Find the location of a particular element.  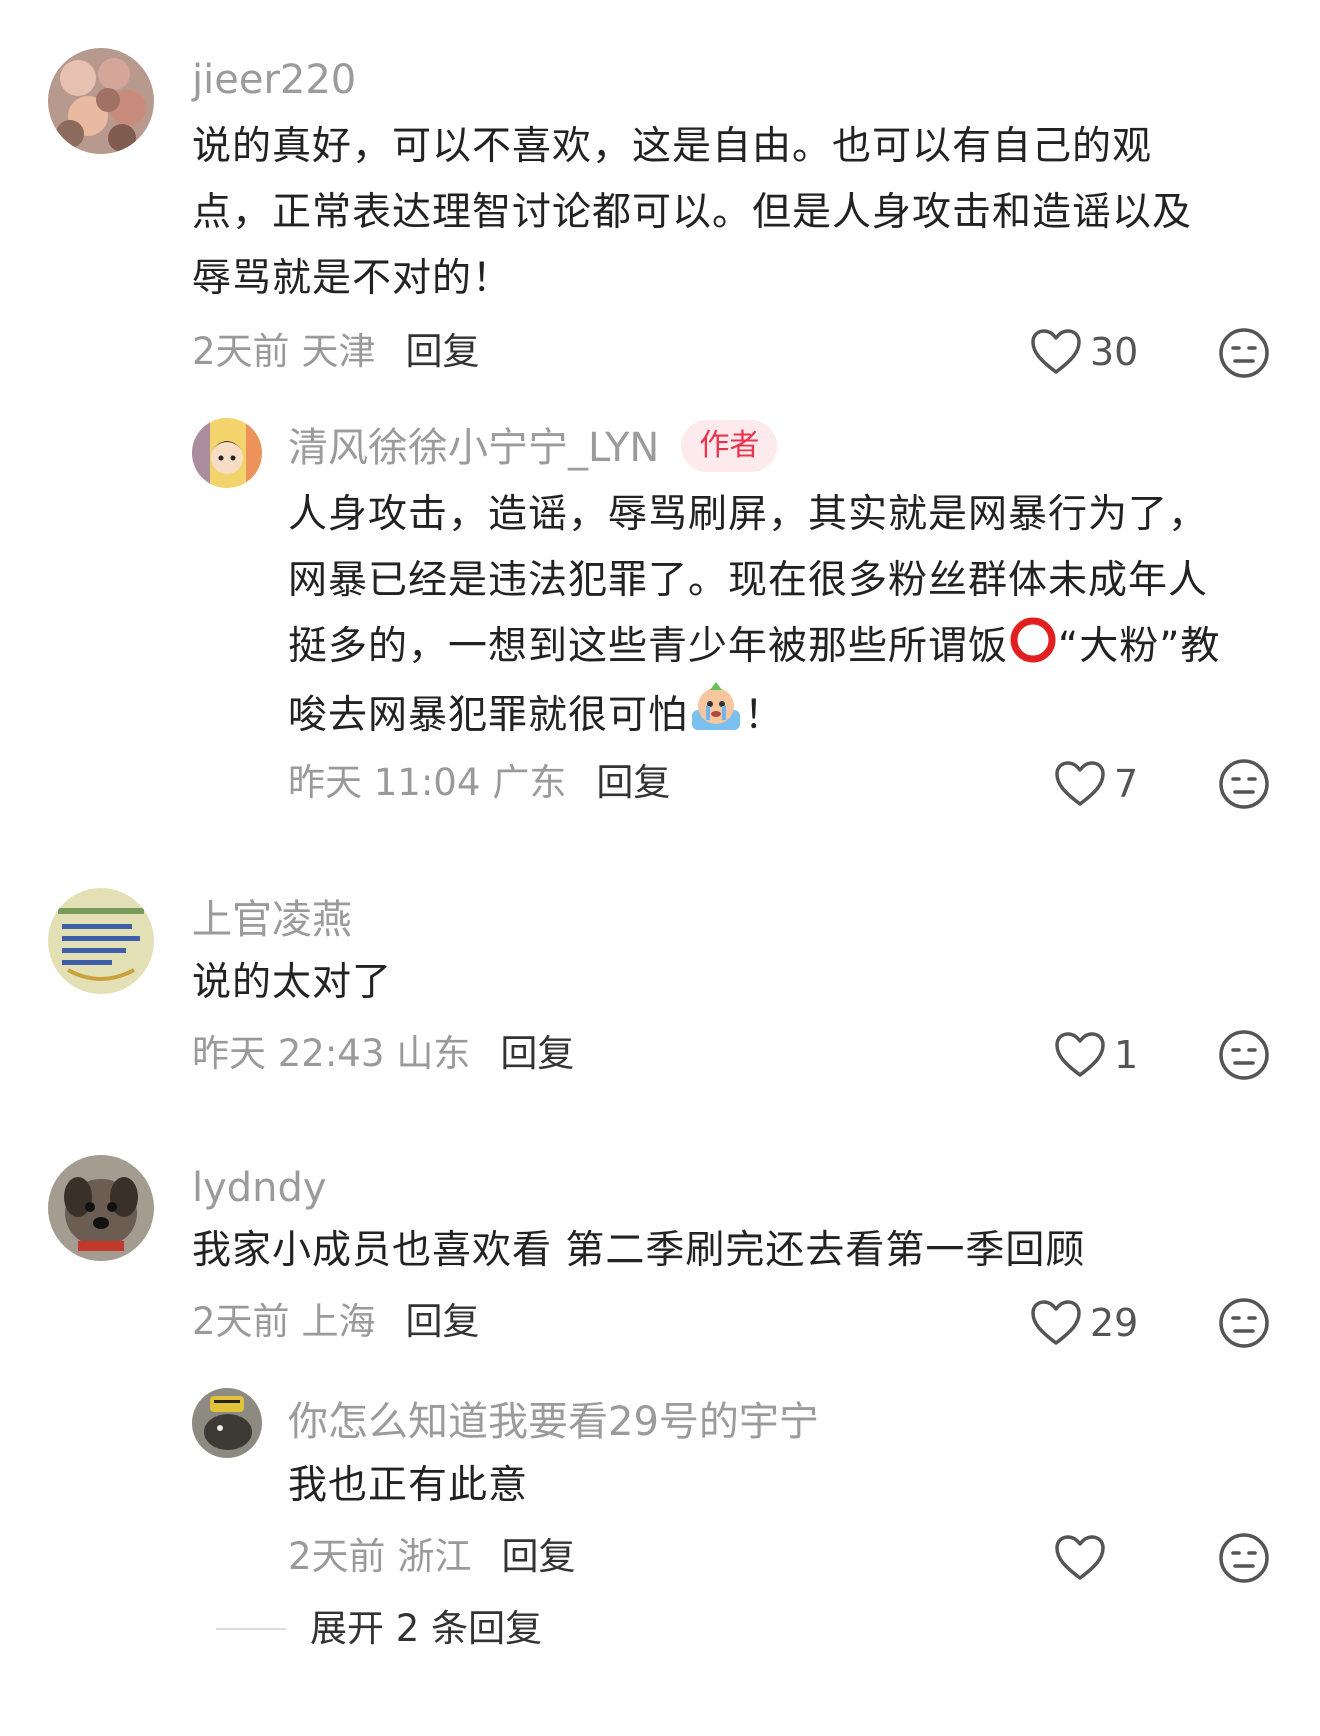

comment-text-line: 我家小成员也喜欢看 第二季刷完还去看第一季回顾 is located at coordinates (639, 1250).